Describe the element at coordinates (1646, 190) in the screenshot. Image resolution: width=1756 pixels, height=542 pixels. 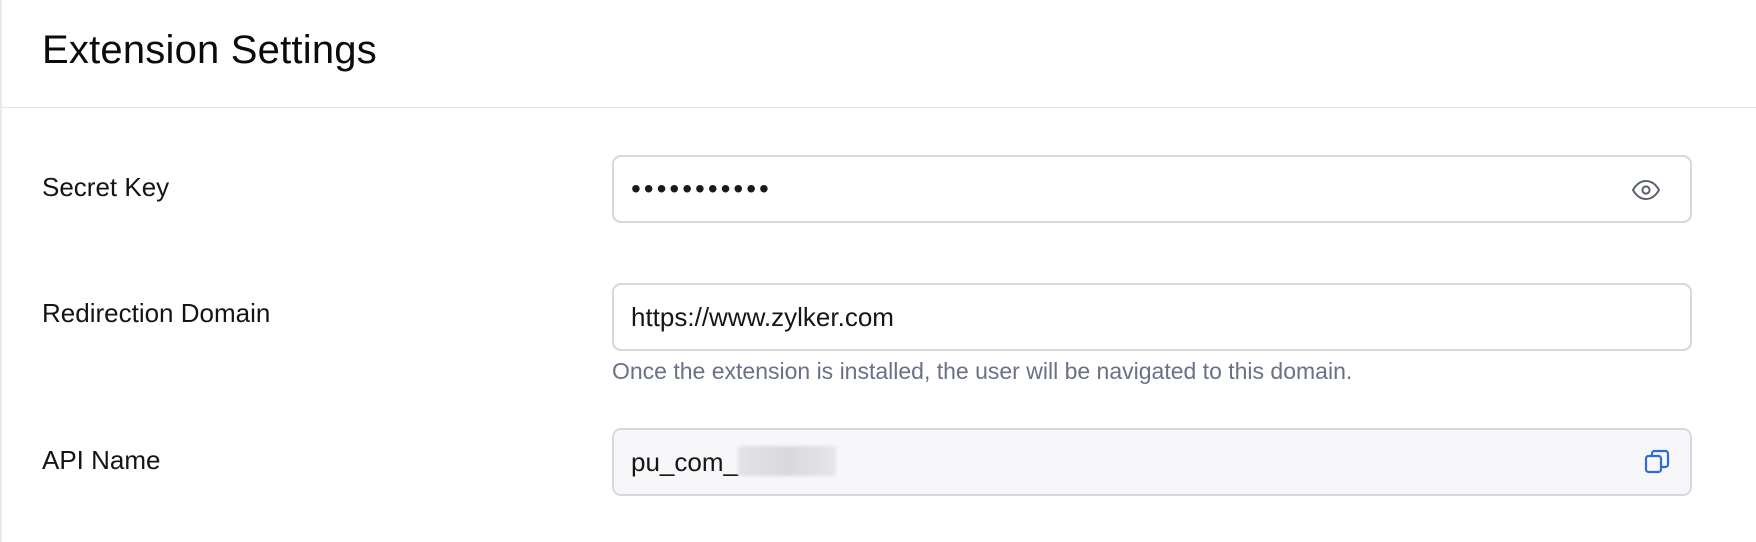
I see `eye-icon` at that location.